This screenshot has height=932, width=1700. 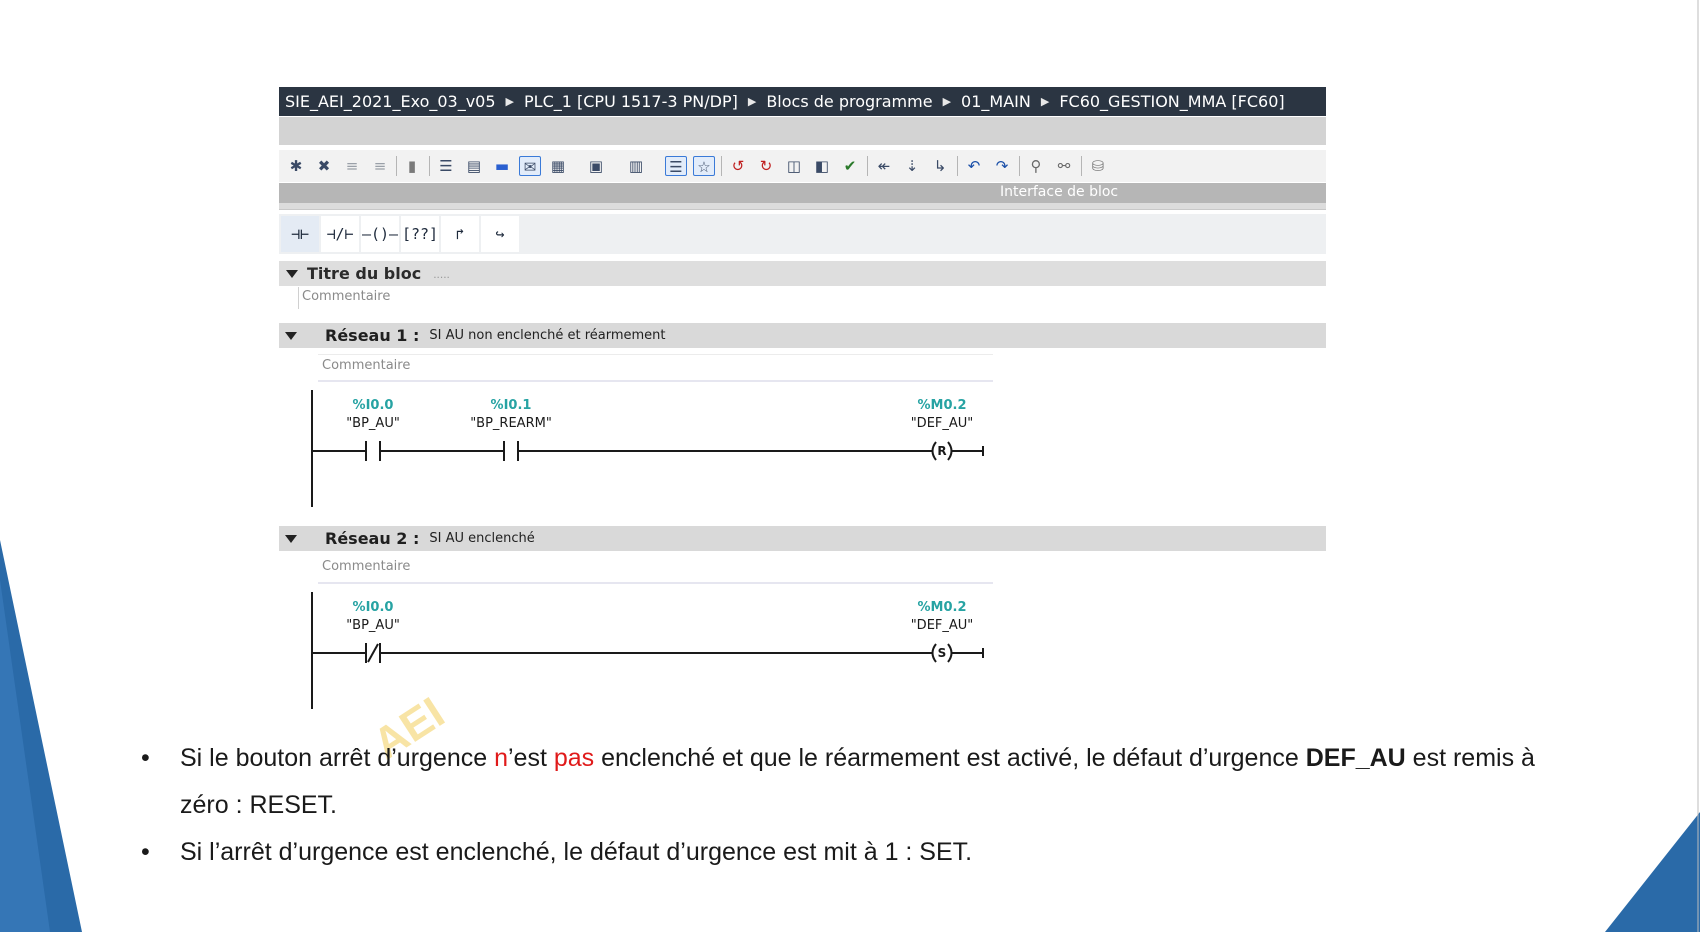 I want to click on empty-box-icon: [??], so click(x=420, y=234).